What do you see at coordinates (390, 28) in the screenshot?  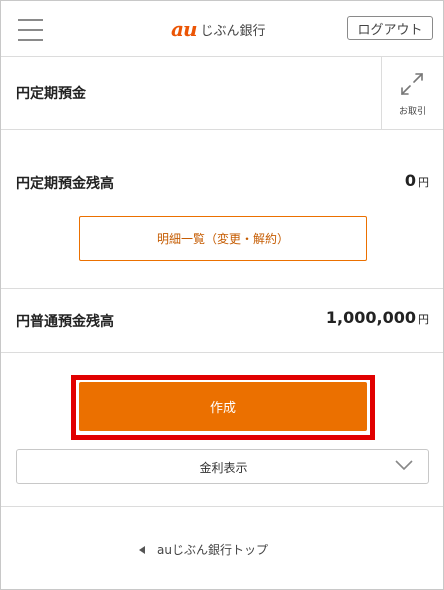 I see `logout-button: ログアウト` at bounding box center [390, 28].